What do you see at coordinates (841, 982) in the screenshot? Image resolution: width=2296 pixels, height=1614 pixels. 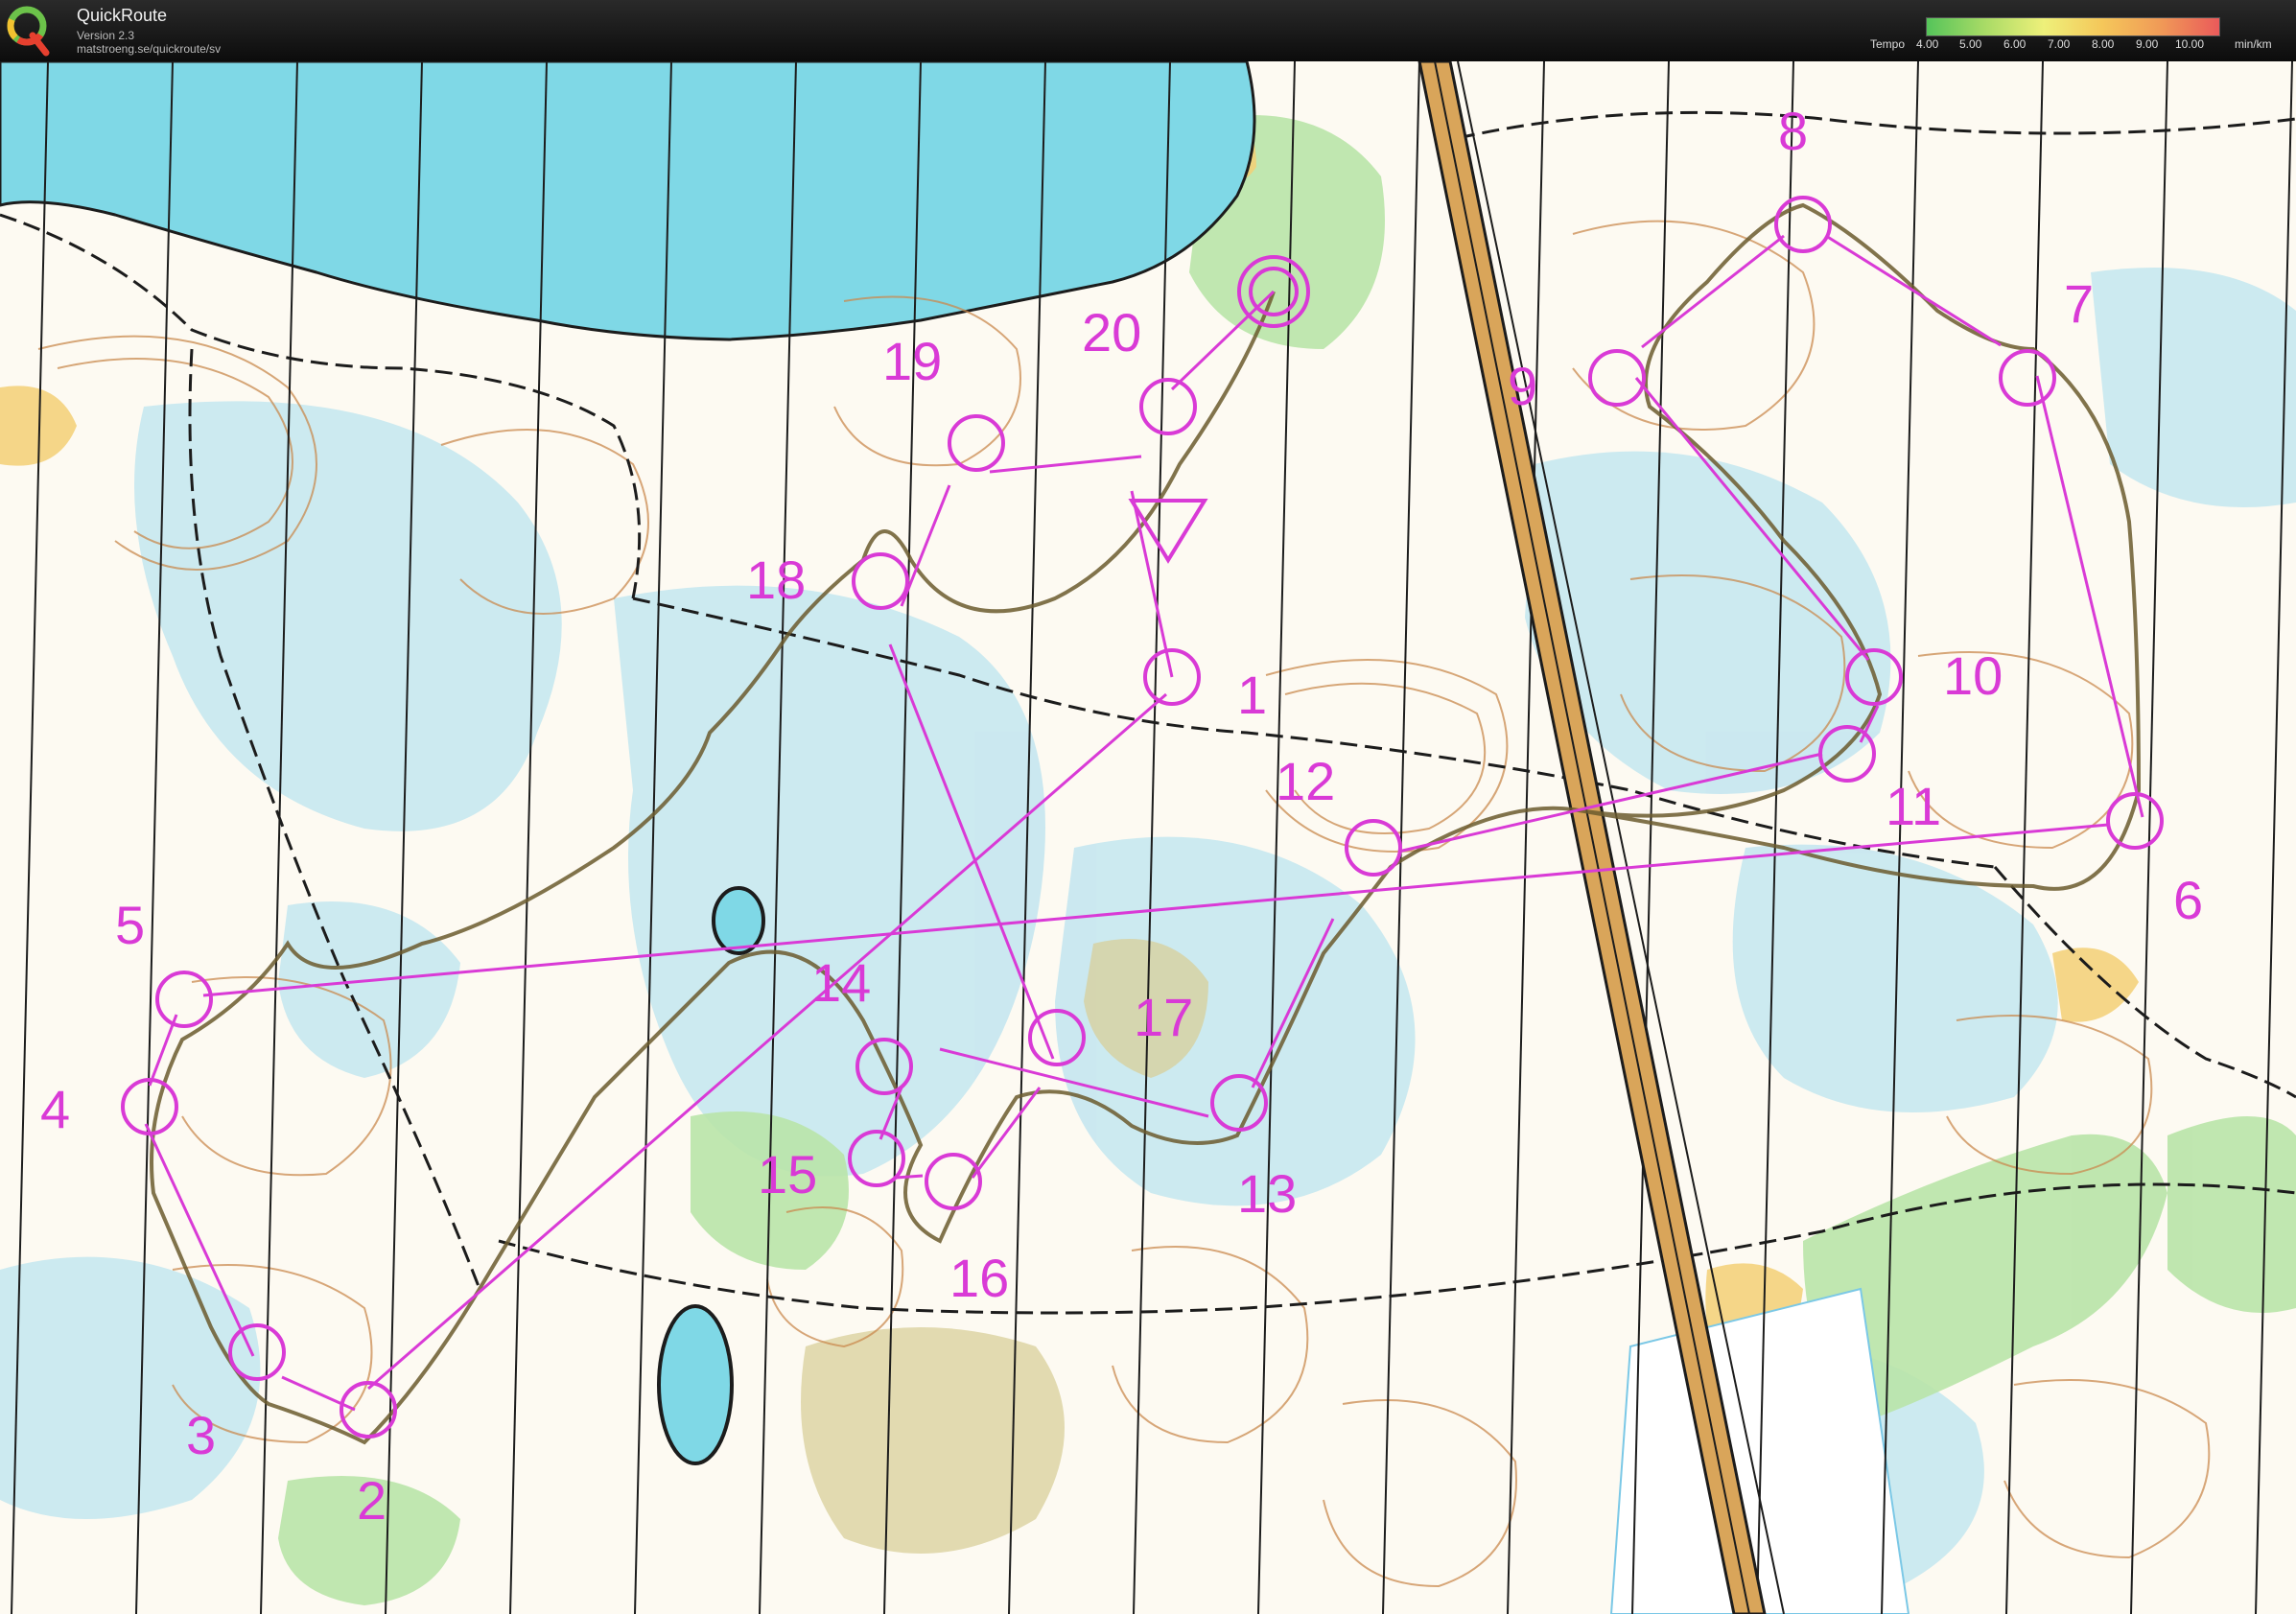 I see `control-number-14: 14` at bounding box center [841, 982].